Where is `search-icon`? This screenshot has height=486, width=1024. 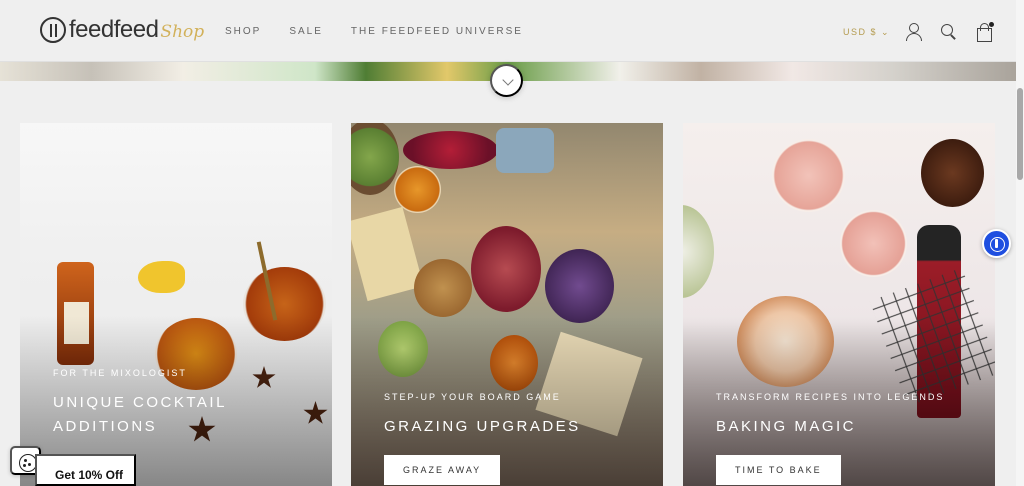 search-icon is located at coordinates (948, 31).